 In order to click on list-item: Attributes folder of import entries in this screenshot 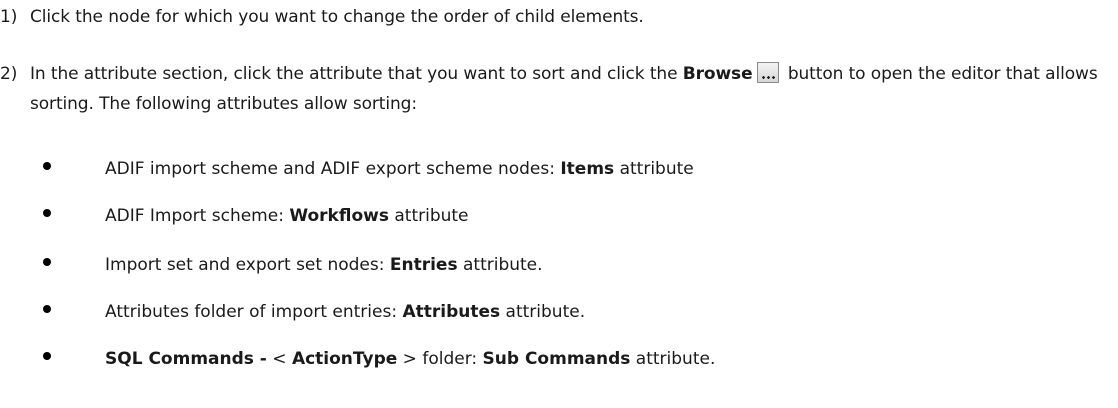, I will do `click(555, 312)`.